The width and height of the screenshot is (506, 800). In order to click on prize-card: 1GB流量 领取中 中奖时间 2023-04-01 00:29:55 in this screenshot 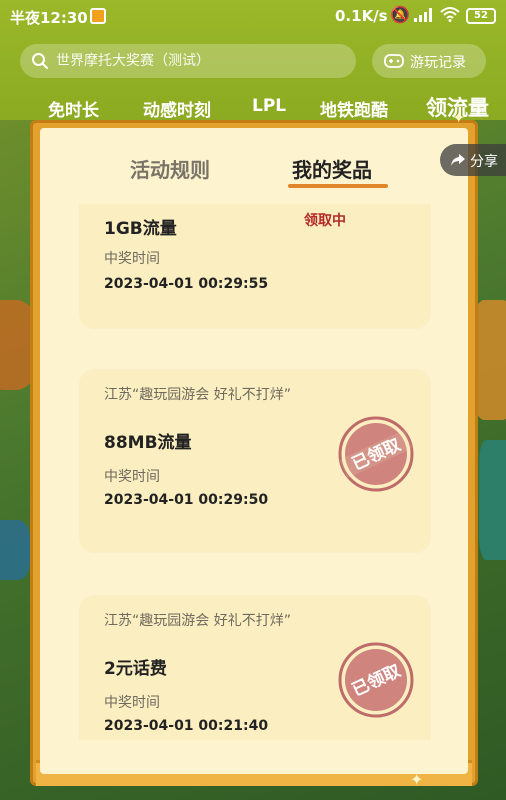, I will do `click(255, 266)`.